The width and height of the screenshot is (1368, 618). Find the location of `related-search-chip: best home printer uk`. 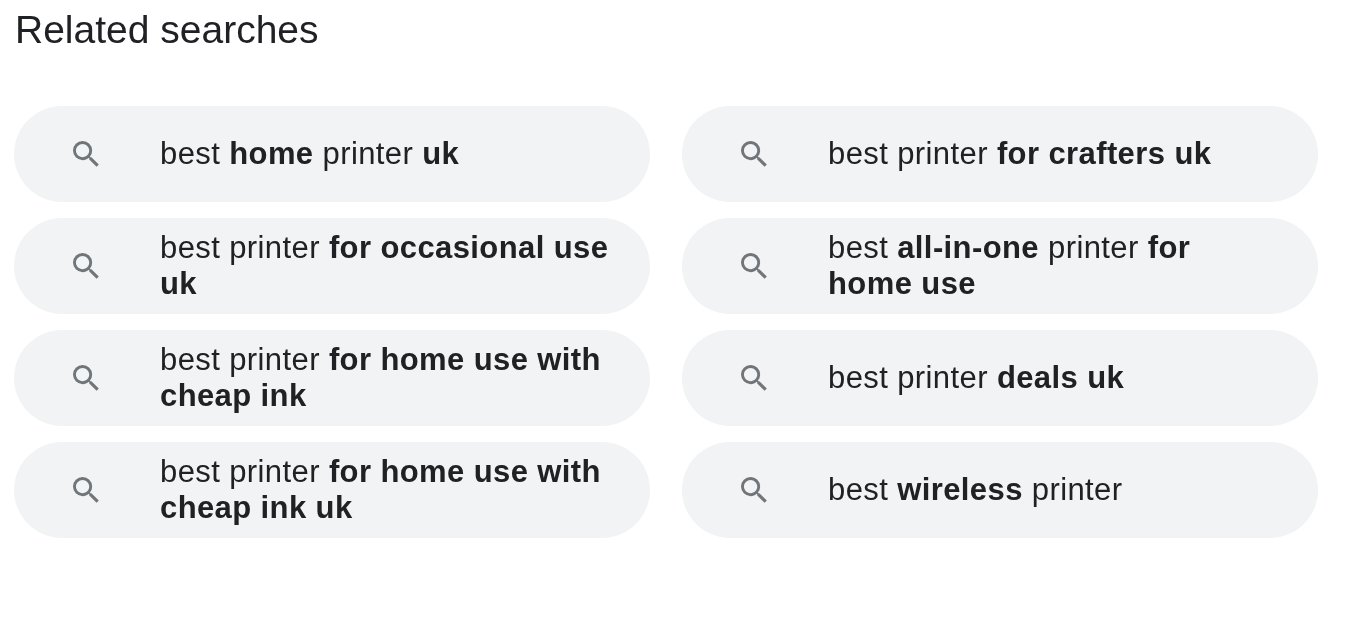

related-search-chip: best home printer uk is located at coordinates (332, 154).